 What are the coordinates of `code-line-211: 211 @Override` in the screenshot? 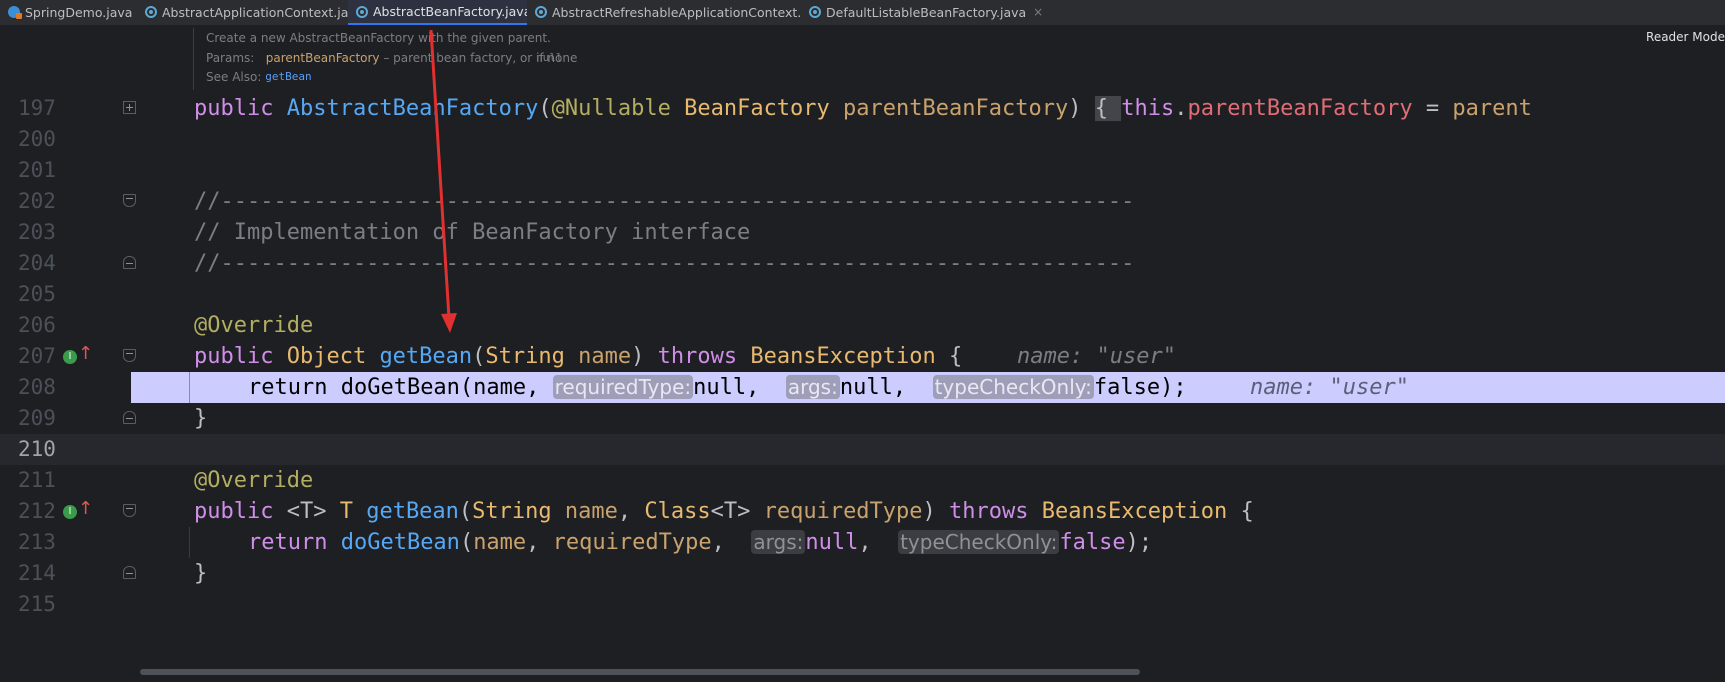 It's located at (862, 480).